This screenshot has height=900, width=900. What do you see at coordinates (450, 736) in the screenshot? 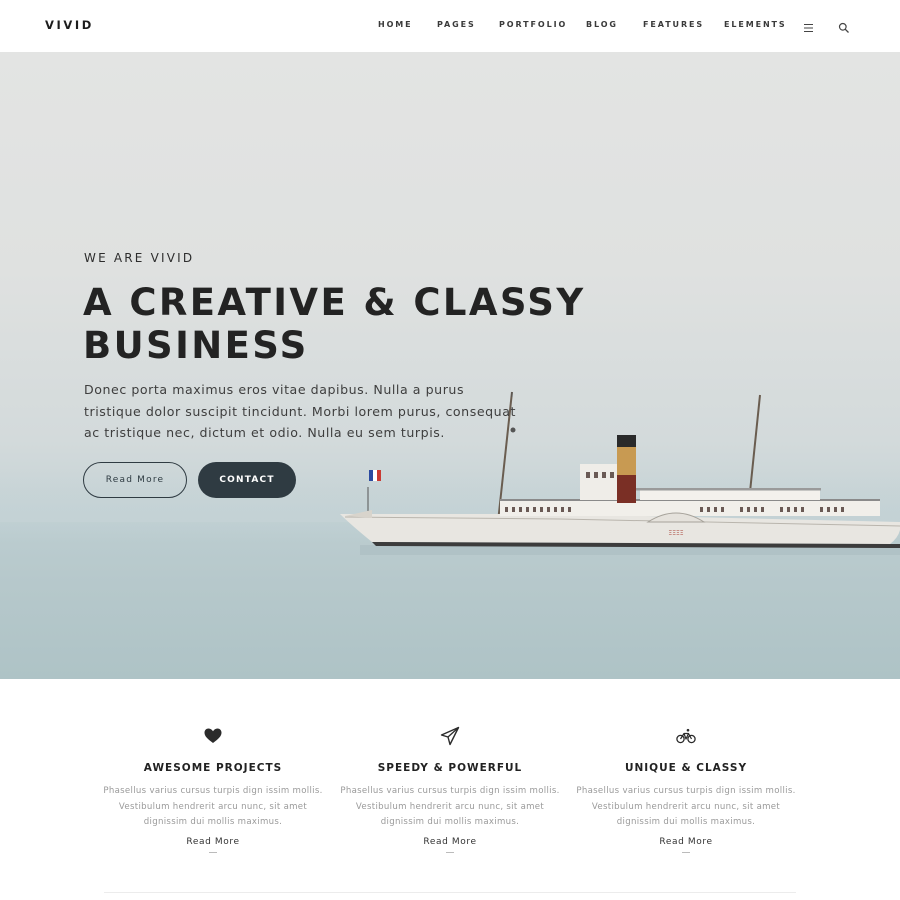
I see `paper-plane-icon` at bounding box center [450, 736].